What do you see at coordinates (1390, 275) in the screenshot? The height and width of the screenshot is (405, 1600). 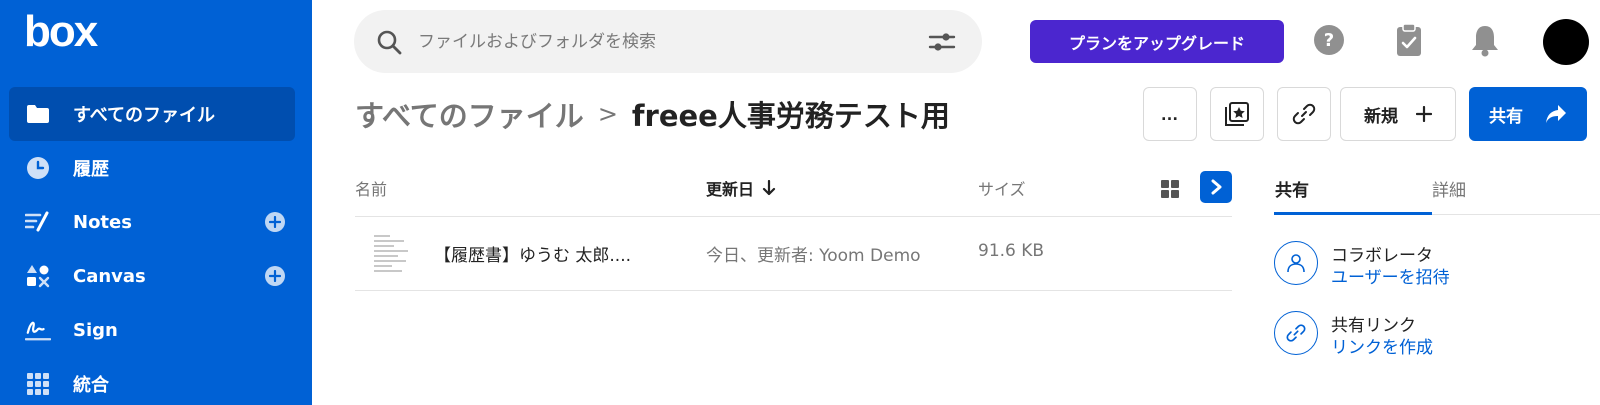 I see `invite-users-link: ユーザーを招待` at bounding box center [1390, 275].